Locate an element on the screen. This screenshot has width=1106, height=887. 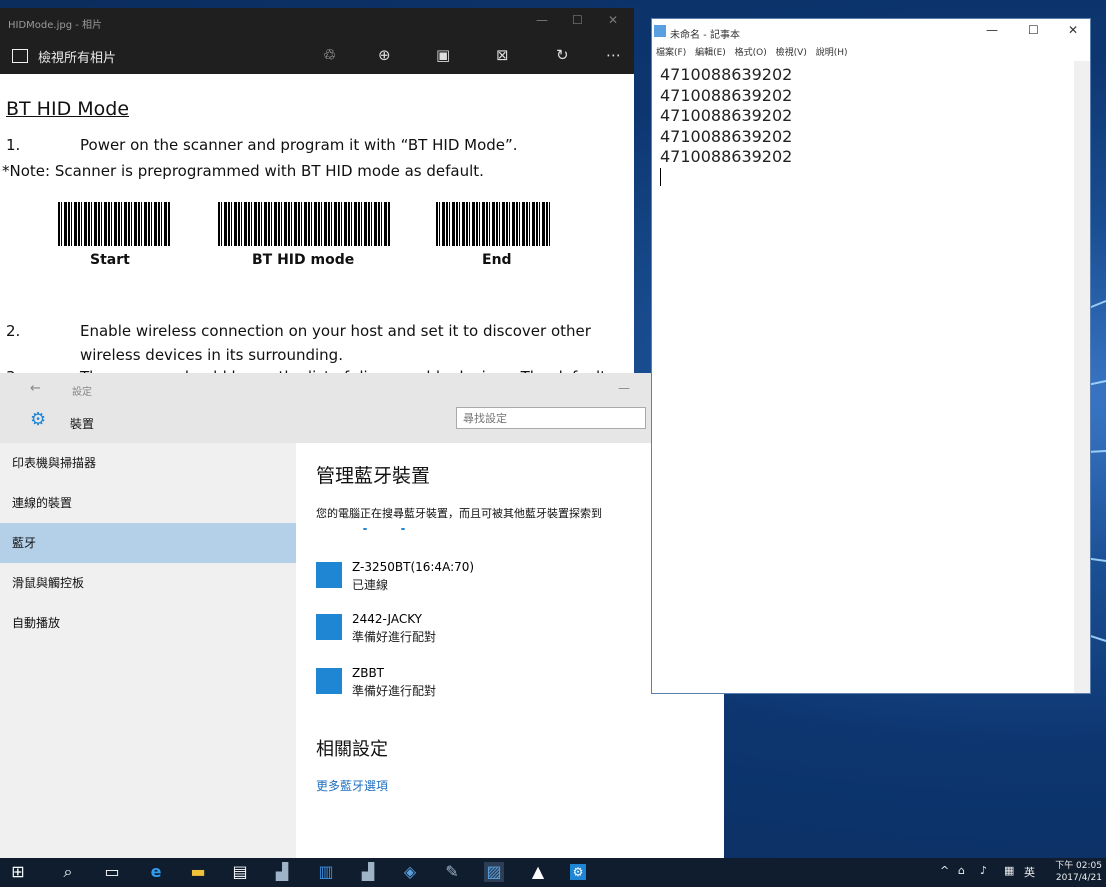
notepad-title: 未命名 - 記事本 is located at coordinates (705, 35).